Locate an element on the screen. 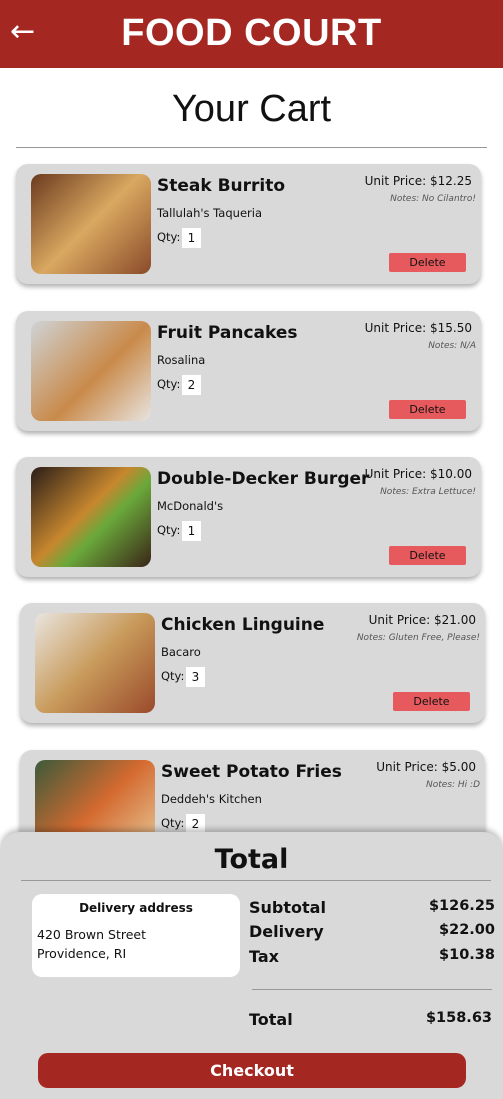  subtotal-value: $126.25 is located at coordinates (461, 906).